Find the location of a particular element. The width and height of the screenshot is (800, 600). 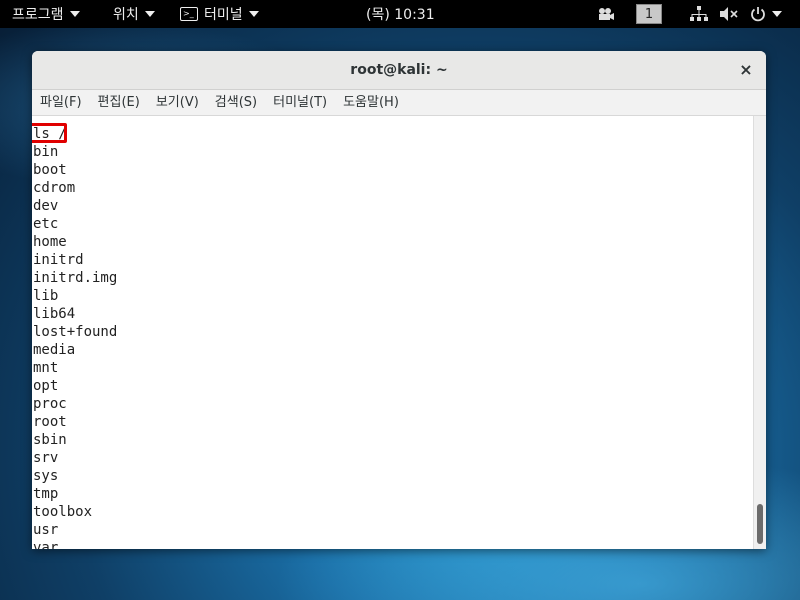

output-line: toolbox is located at coordinates (63, 512).